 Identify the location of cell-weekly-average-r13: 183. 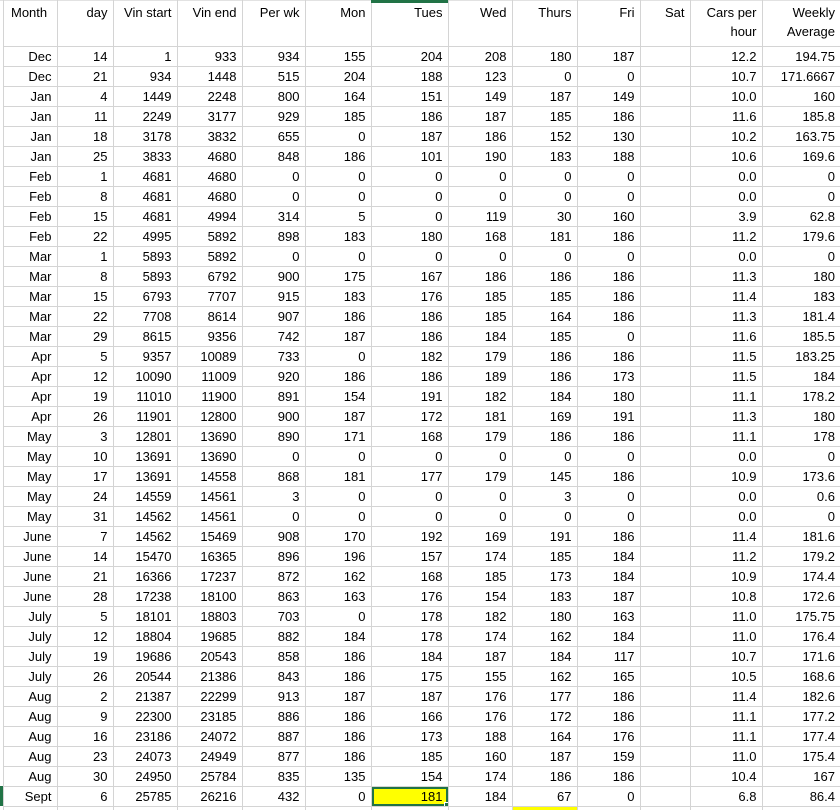
(801, 296).